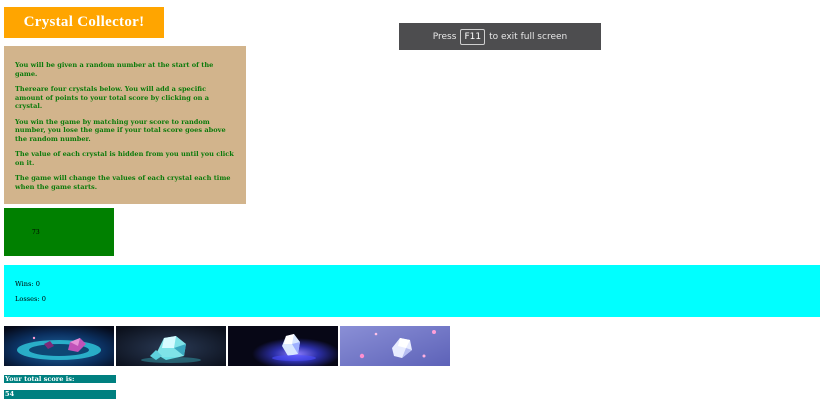 This screenshot has width=820, height=401. I want to click on fullscreen-exit-toast: Press F11 to exit full screen, so click(500, 36).